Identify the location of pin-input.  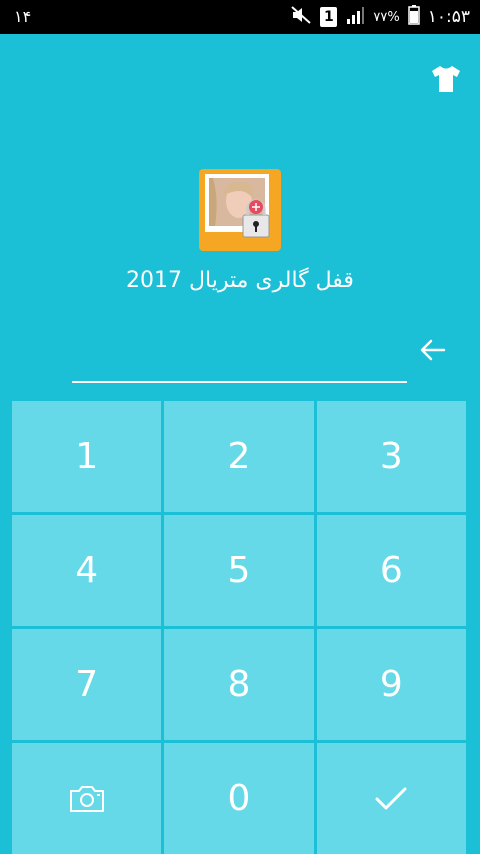
(240, 358).